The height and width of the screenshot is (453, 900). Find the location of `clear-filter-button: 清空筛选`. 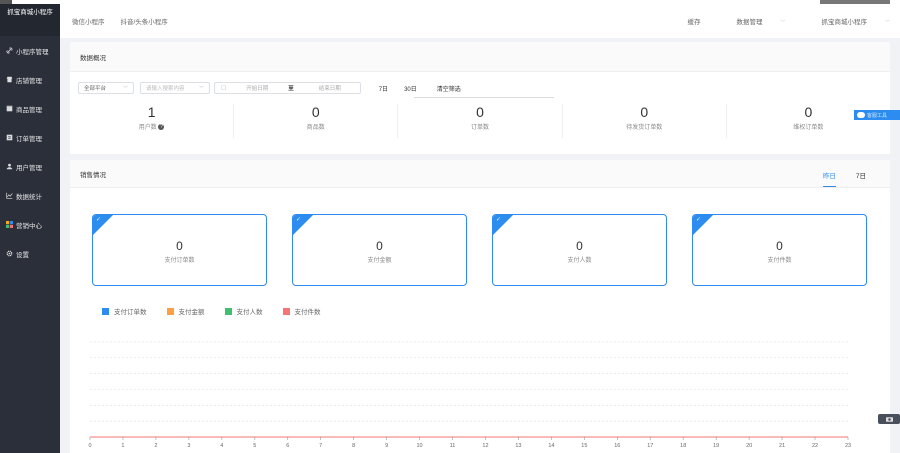

clear-filter-button: 清空筛选 is located at coordinates (449, 88).